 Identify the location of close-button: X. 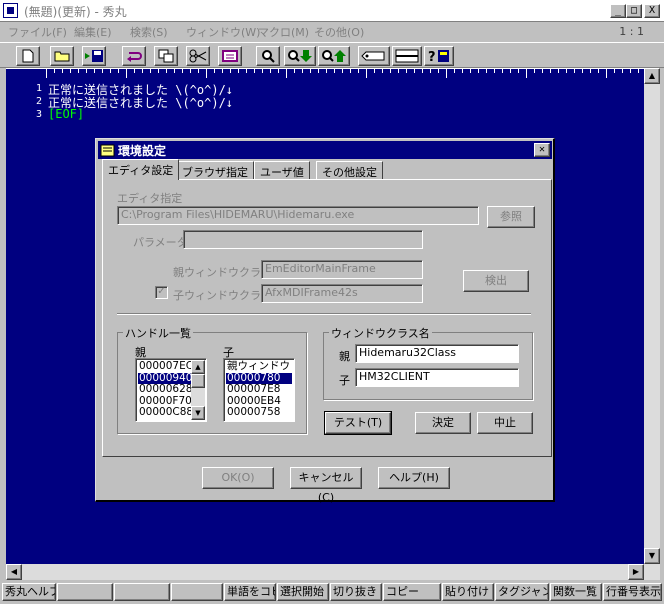
(652, 11).